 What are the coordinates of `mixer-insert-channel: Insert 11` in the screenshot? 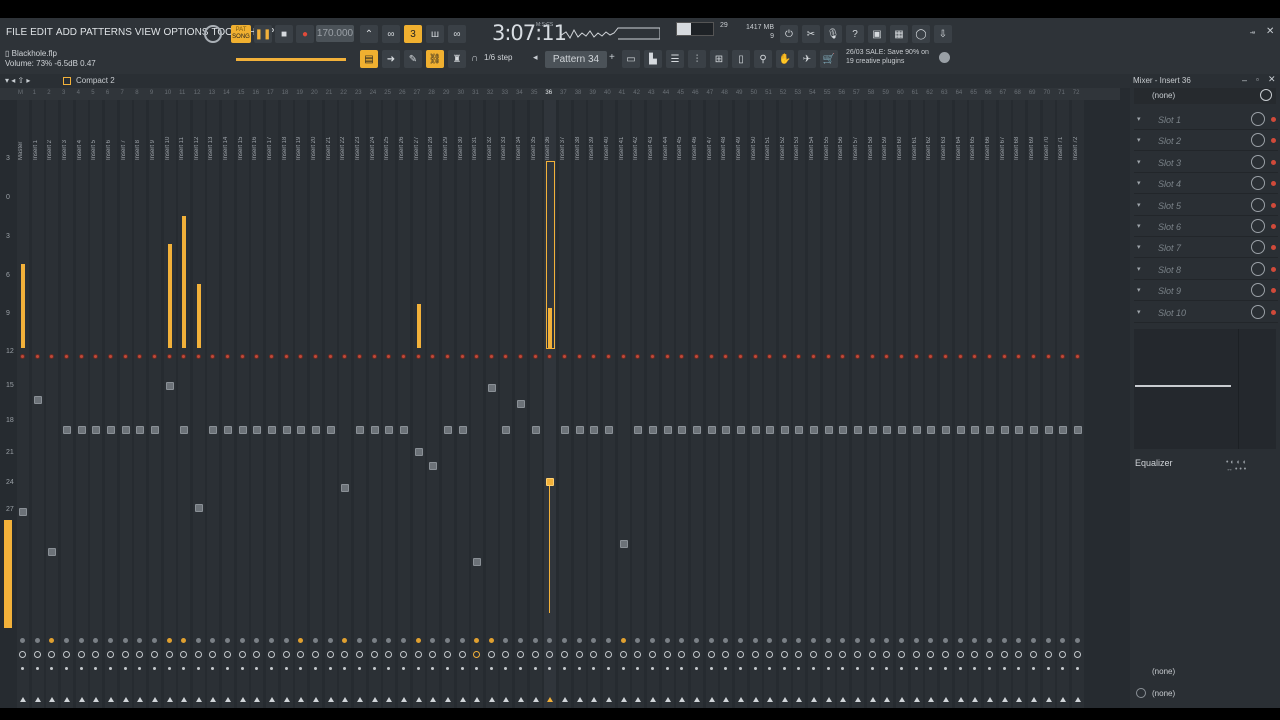 It's located at (184, 404).